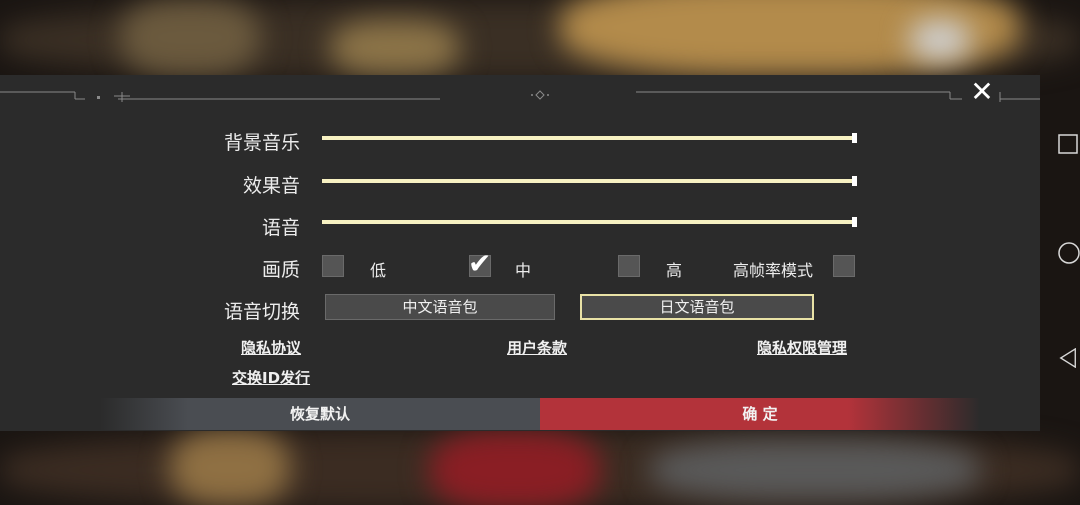 The height and width of the screenshot is (505, 1080). What do you see at coordinates (629, 266) in the screenshot?
I see `quality-high-checkbox` at bounding box center [629, 266].